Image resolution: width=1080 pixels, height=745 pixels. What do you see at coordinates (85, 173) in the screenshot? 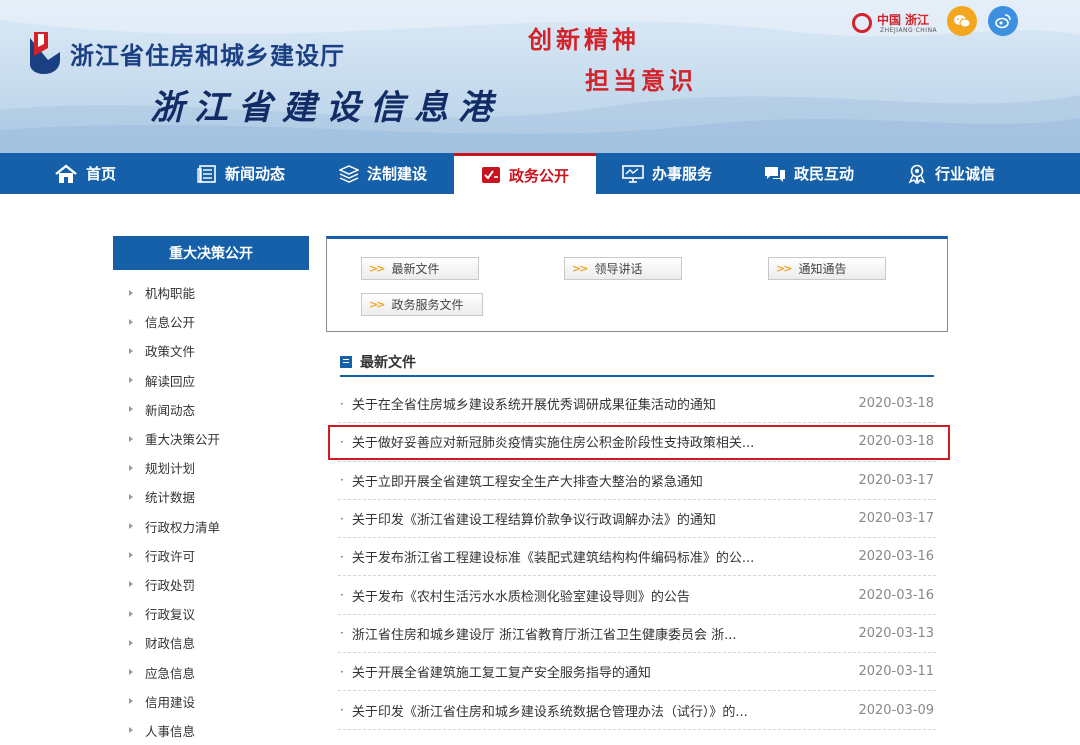
I see `nav-item-home: 首页` at bounding box center [85, 173].